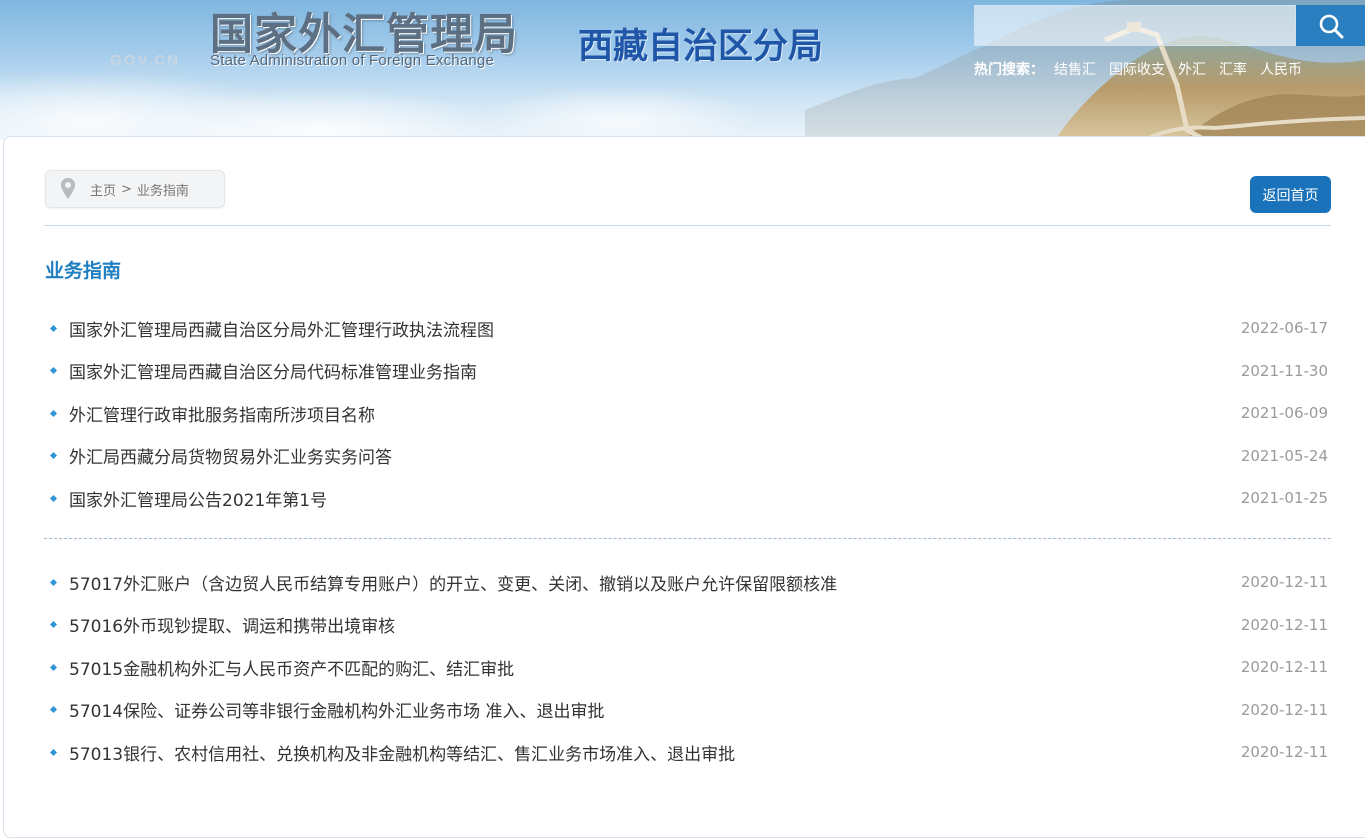  What do you see at coordinates (1009, 70) in the screenshot?
I see `hot-search-label: 热门搜索：` at bounding box center [1009, 70].